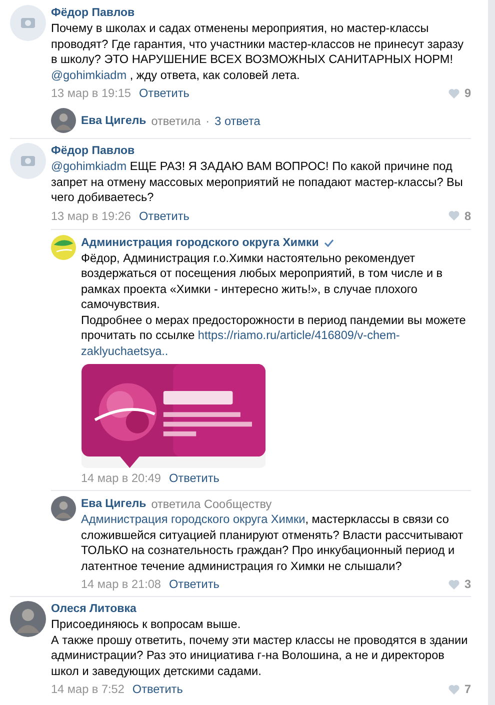 Image resolution: width=495 pixels, height=705 pixels. Describe the element at coordinates (211, 504) in the screenshot. I see `reply-action: ответила Сообществу` at that location.